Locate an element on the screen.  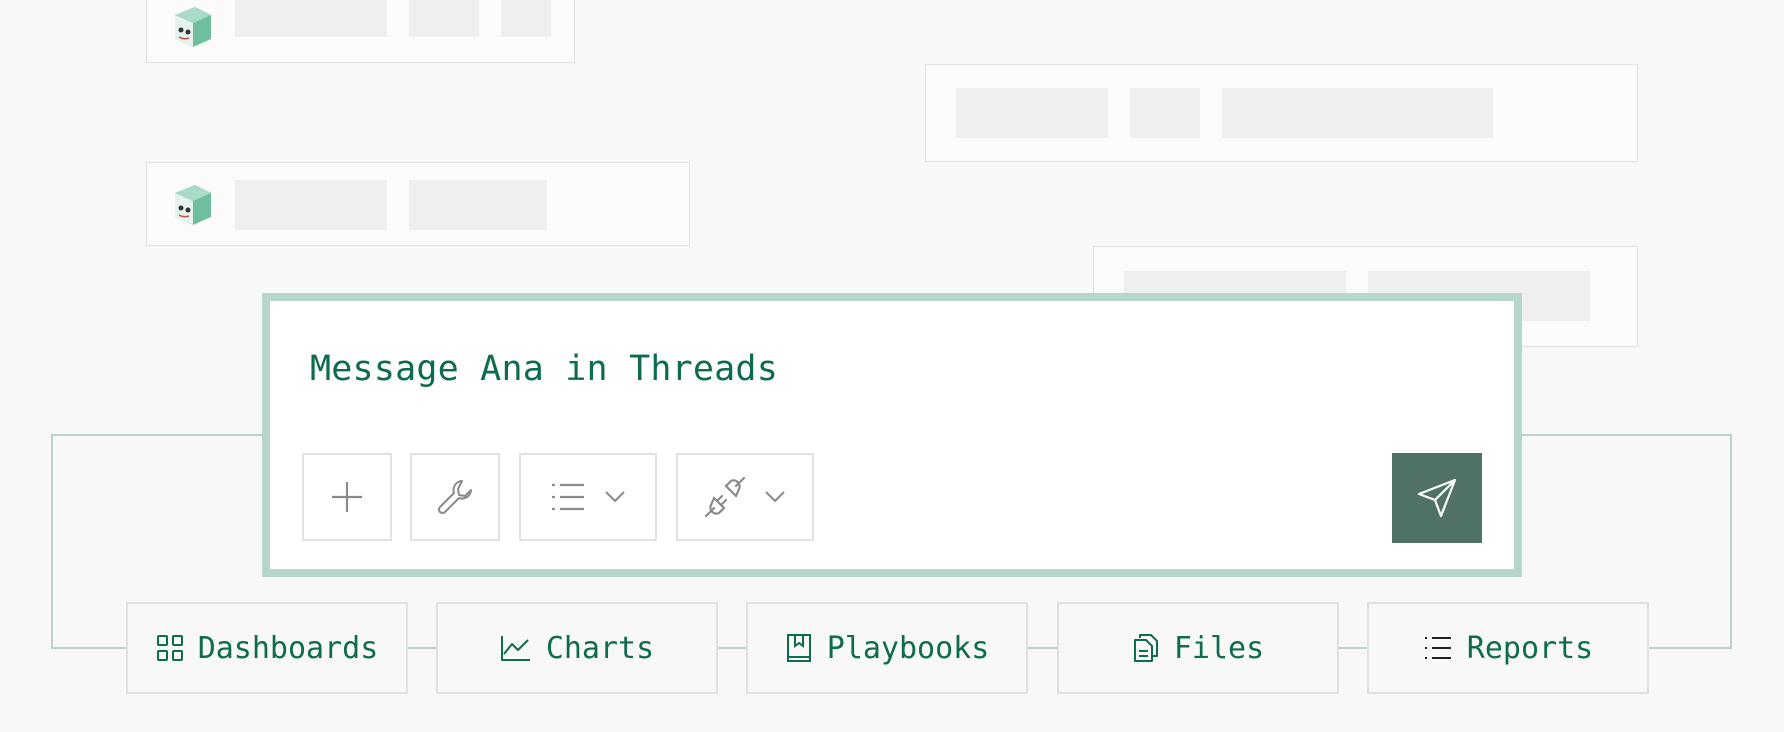
nav-label: Dashboards is located at coordinates (288, 648).